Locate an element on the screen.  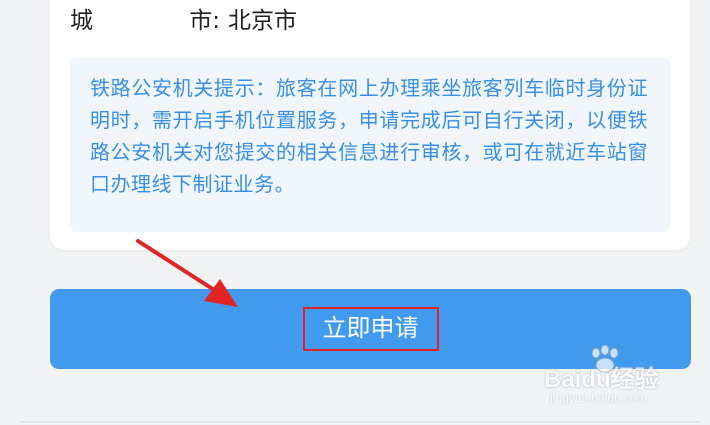
annotation-arrow-icon is located at coordinates (187, 273).